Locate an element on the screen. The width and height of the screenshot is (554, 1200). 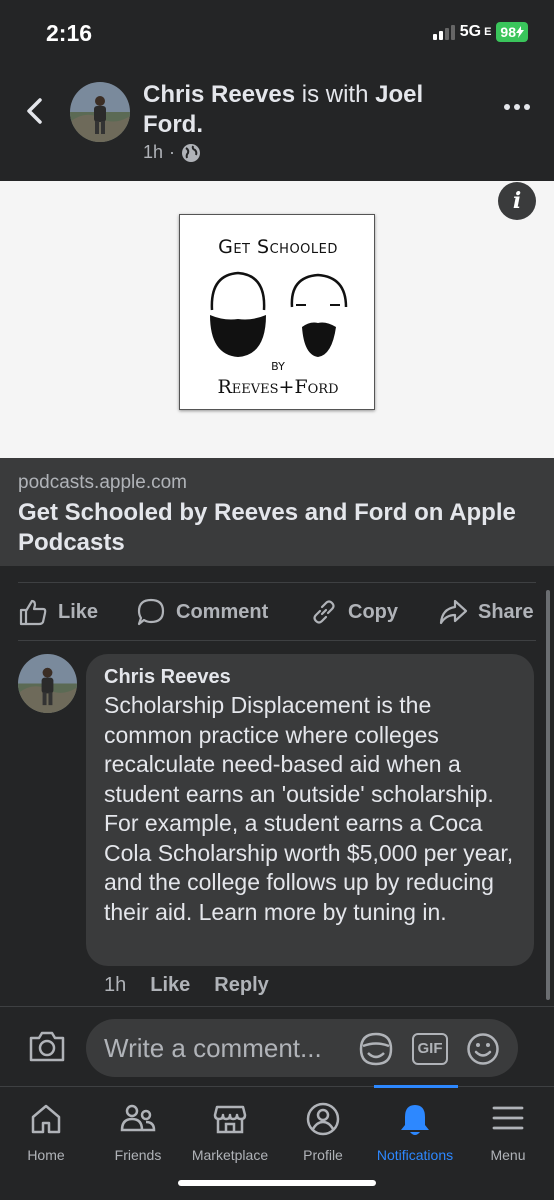
comment-time: 1h is located at coordinates (115, 985).